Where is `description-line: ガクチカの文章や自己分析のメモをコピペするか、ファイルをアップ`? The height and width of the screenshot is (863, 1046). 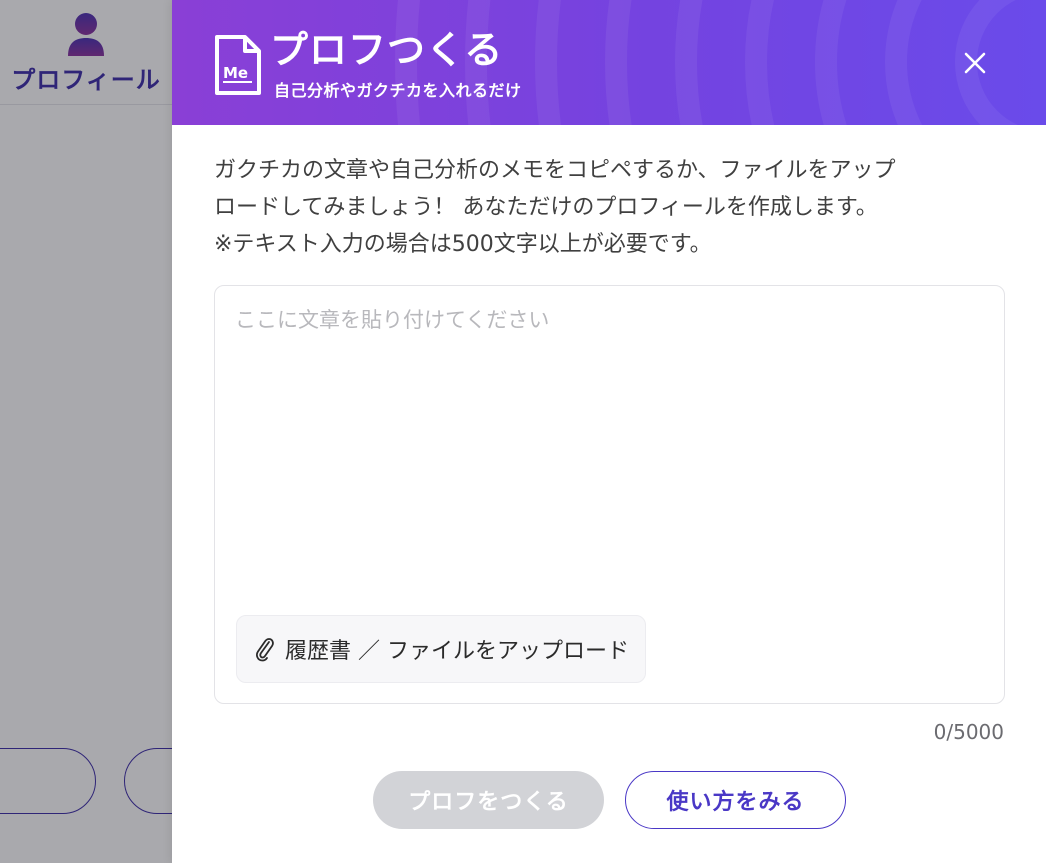 description-line: ガクチカの文章や自己分析のメモをコピペするか、ファイルをアップ is located at coordinates (555, 170).